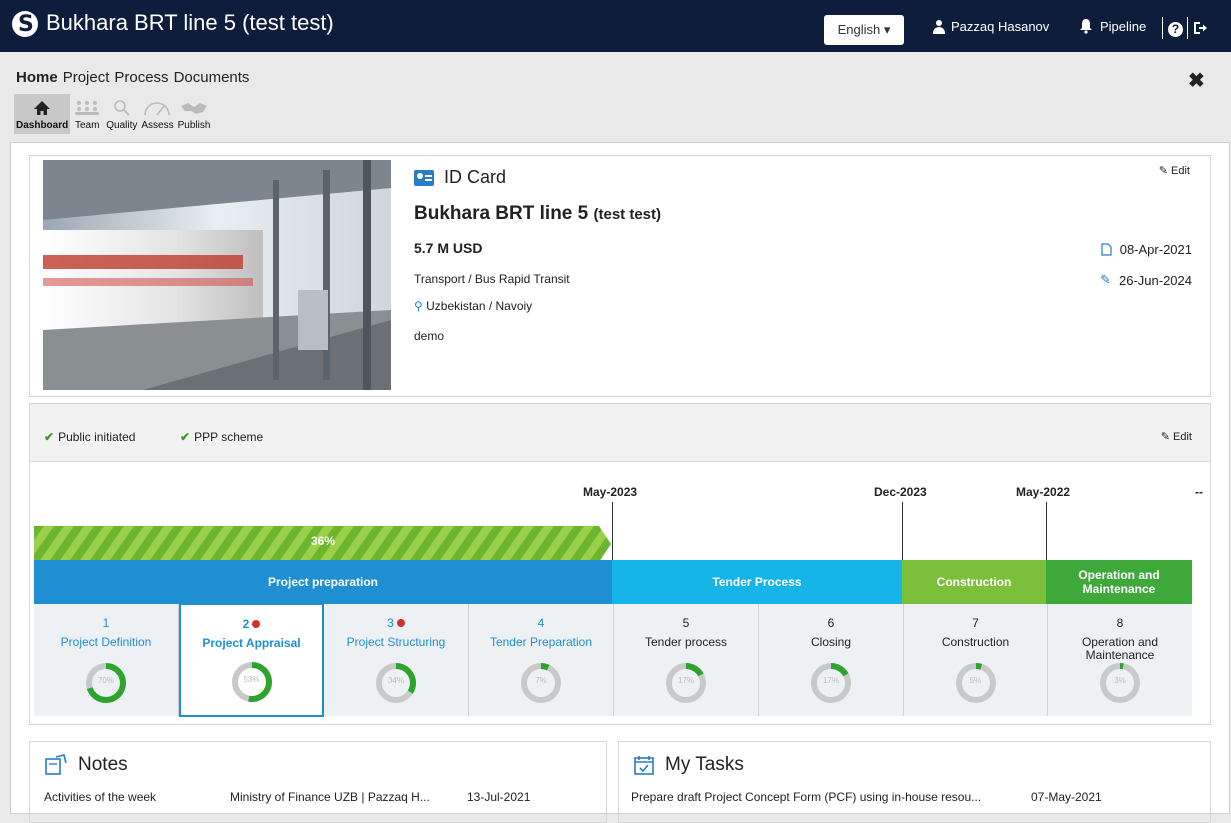 This screenshot has width=1231, height=823. What do you see at coordinates (831, 660) in the screenshot?
I see `stage-6: 6 Closing 17%` at bounding box center [831, 660].